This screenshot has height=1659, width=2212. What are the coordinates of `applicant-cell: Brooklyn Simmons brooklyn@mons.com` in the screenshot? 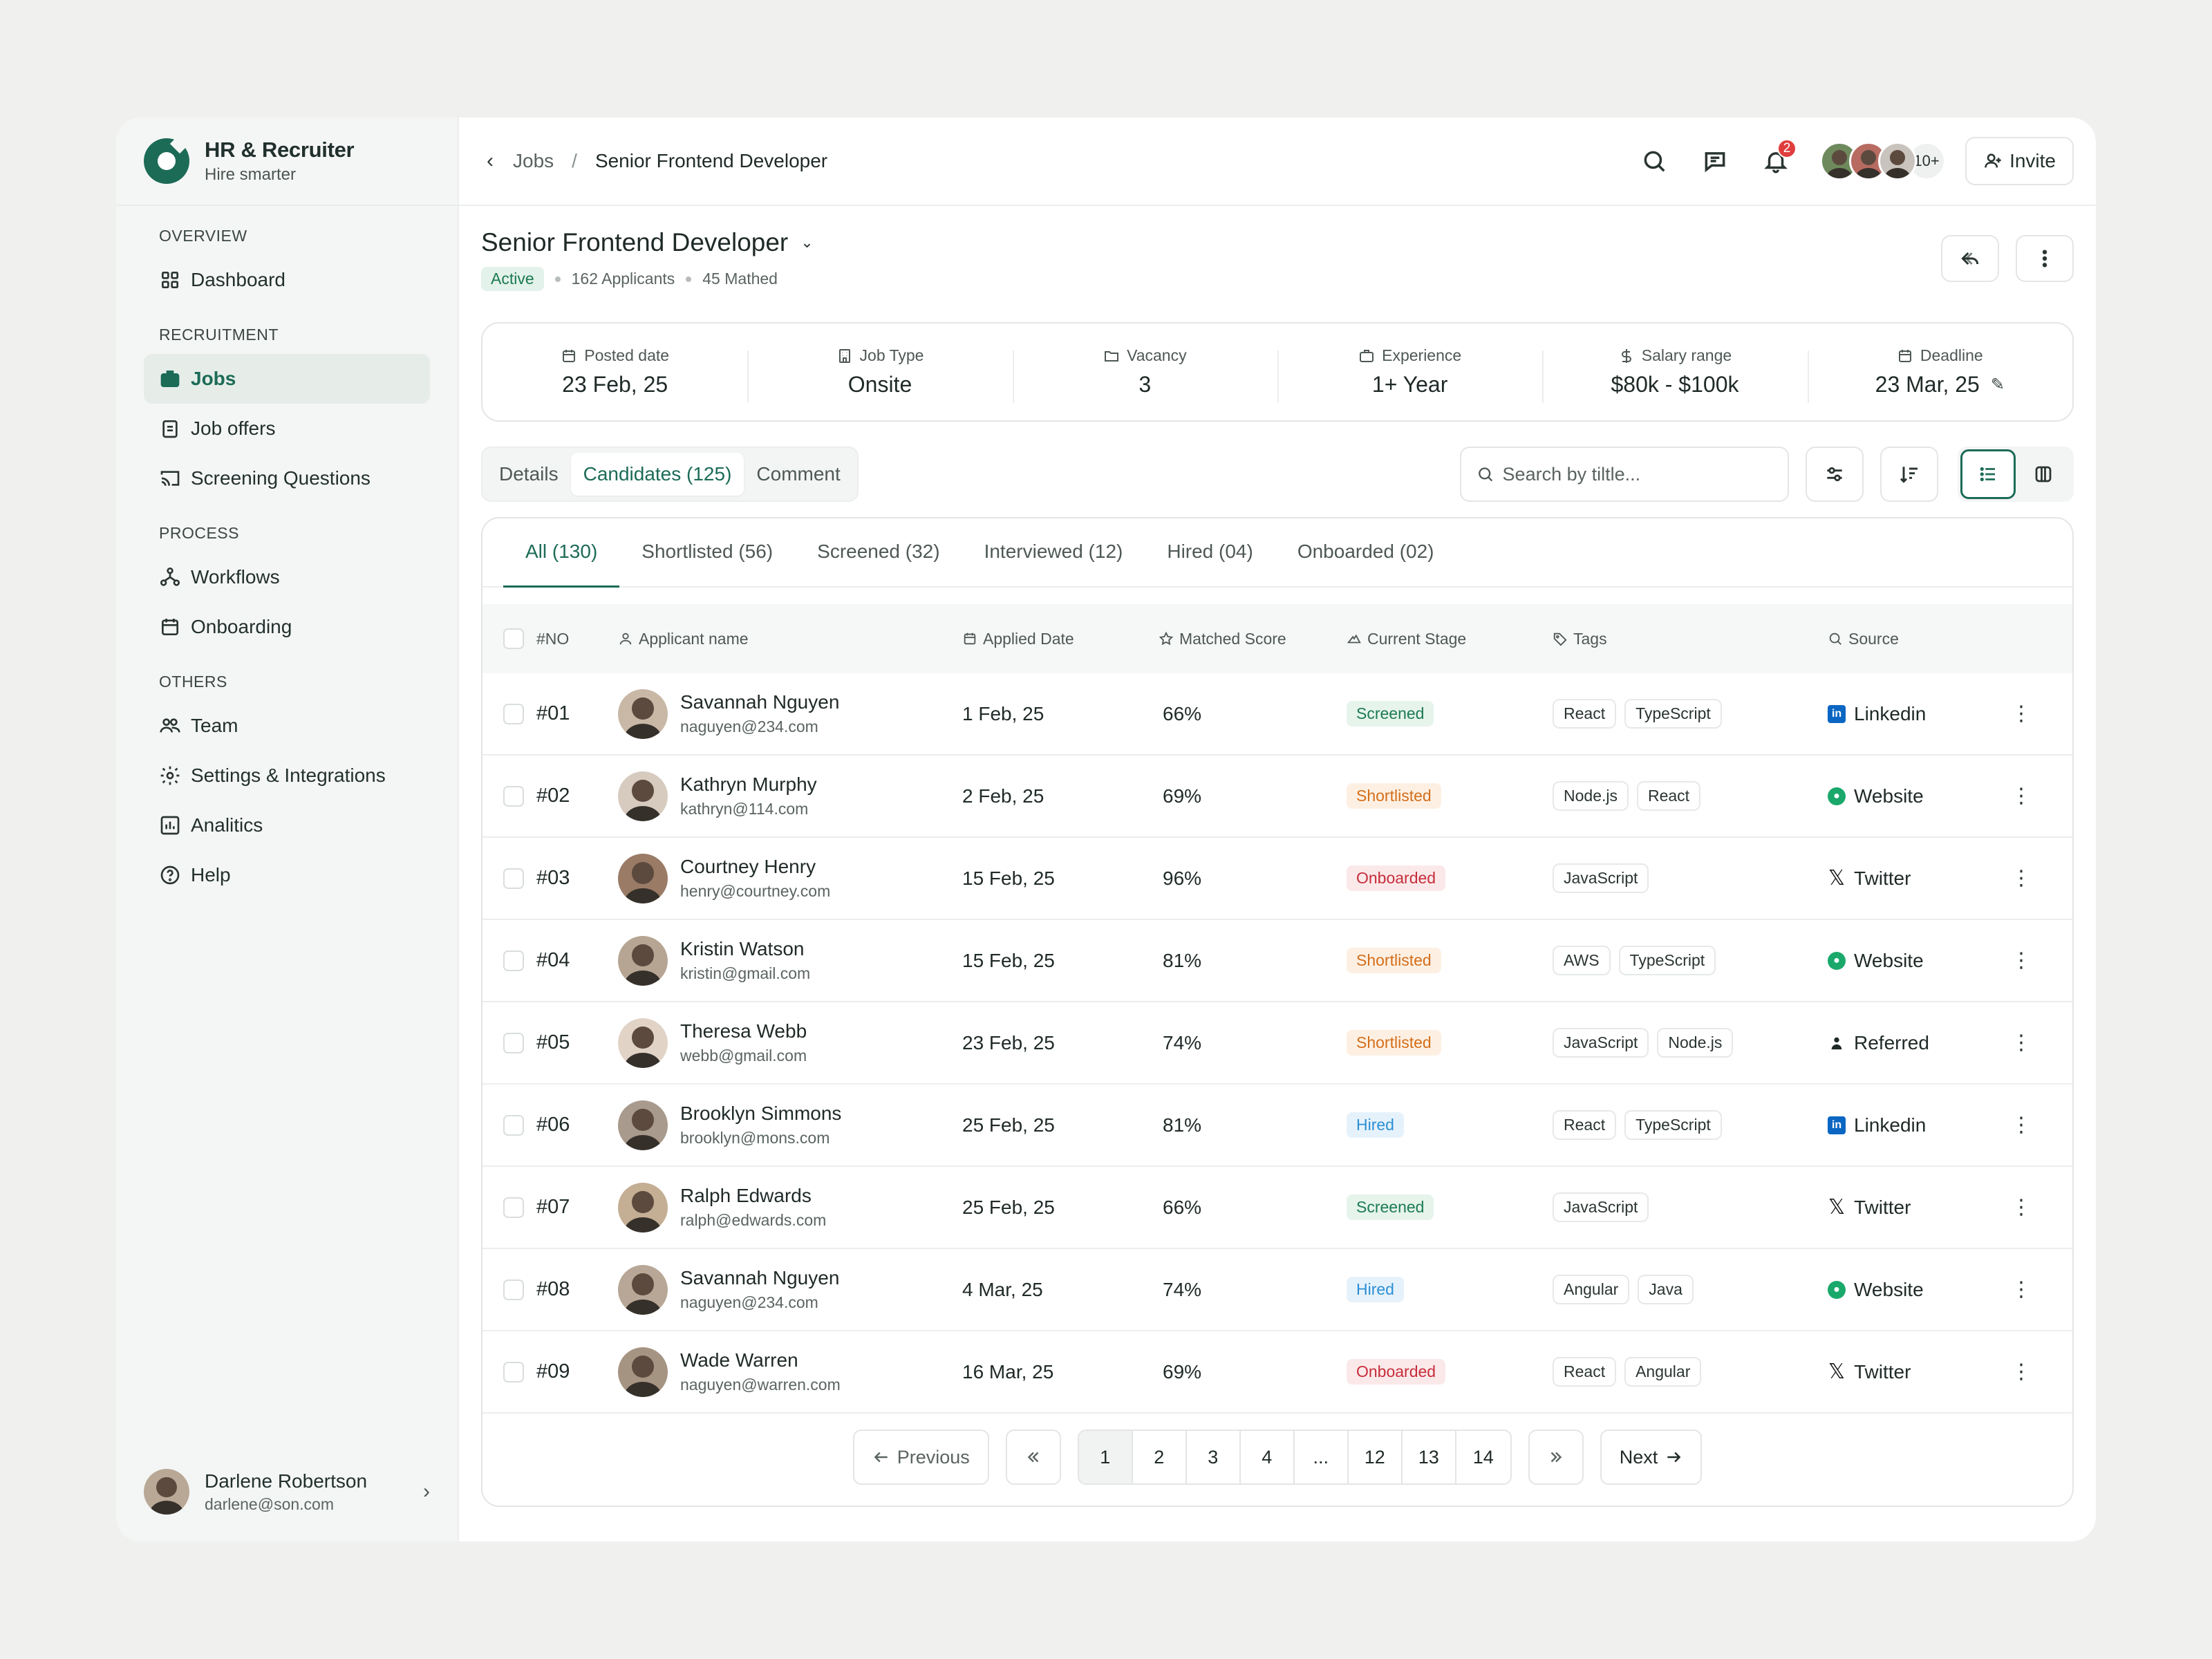 It's located at (790, 1125).